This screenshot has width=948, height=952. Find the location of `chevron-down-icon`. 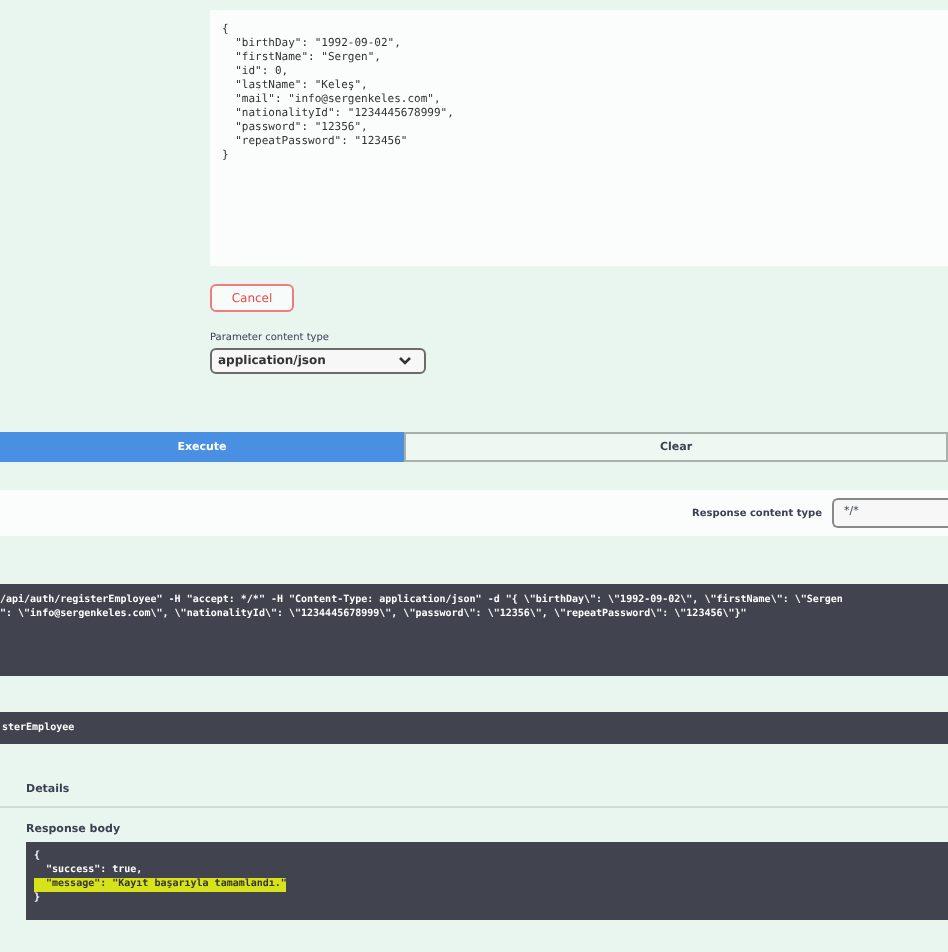

chevron-down-icon is located at coordinates (405, 361).